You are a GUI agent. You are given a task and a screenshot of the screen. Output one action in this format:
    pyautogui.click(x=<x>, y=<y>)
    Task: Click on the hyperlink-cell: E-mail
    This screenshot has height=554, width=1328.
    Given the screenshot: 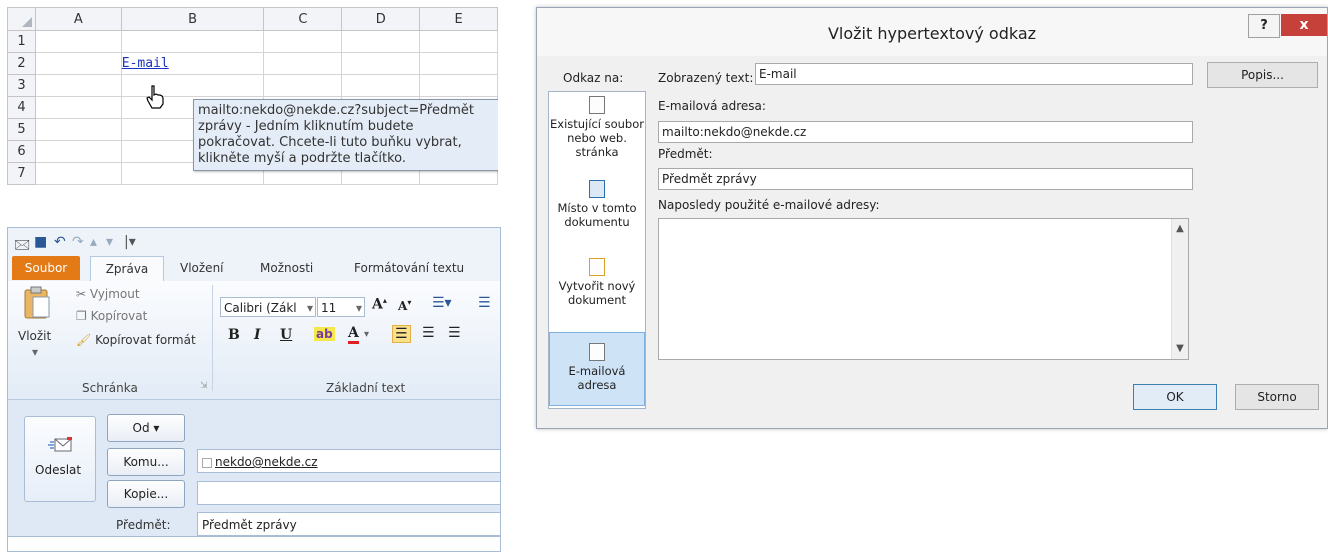 What is the action you would take?
    pyautogui.click(x=192, y=63)
    